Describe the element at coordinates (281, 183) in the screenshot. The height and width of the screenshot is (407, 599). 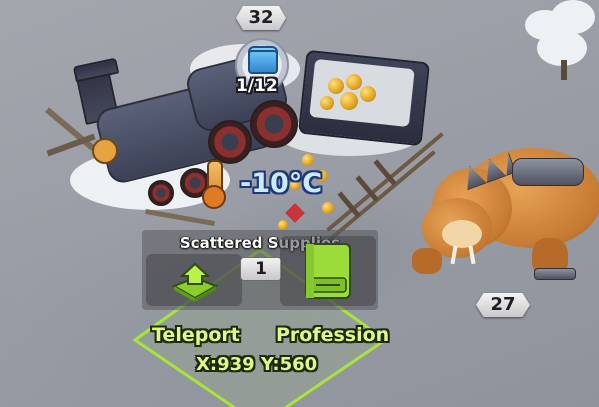
I see `temperature-text: -10°C` at that location.